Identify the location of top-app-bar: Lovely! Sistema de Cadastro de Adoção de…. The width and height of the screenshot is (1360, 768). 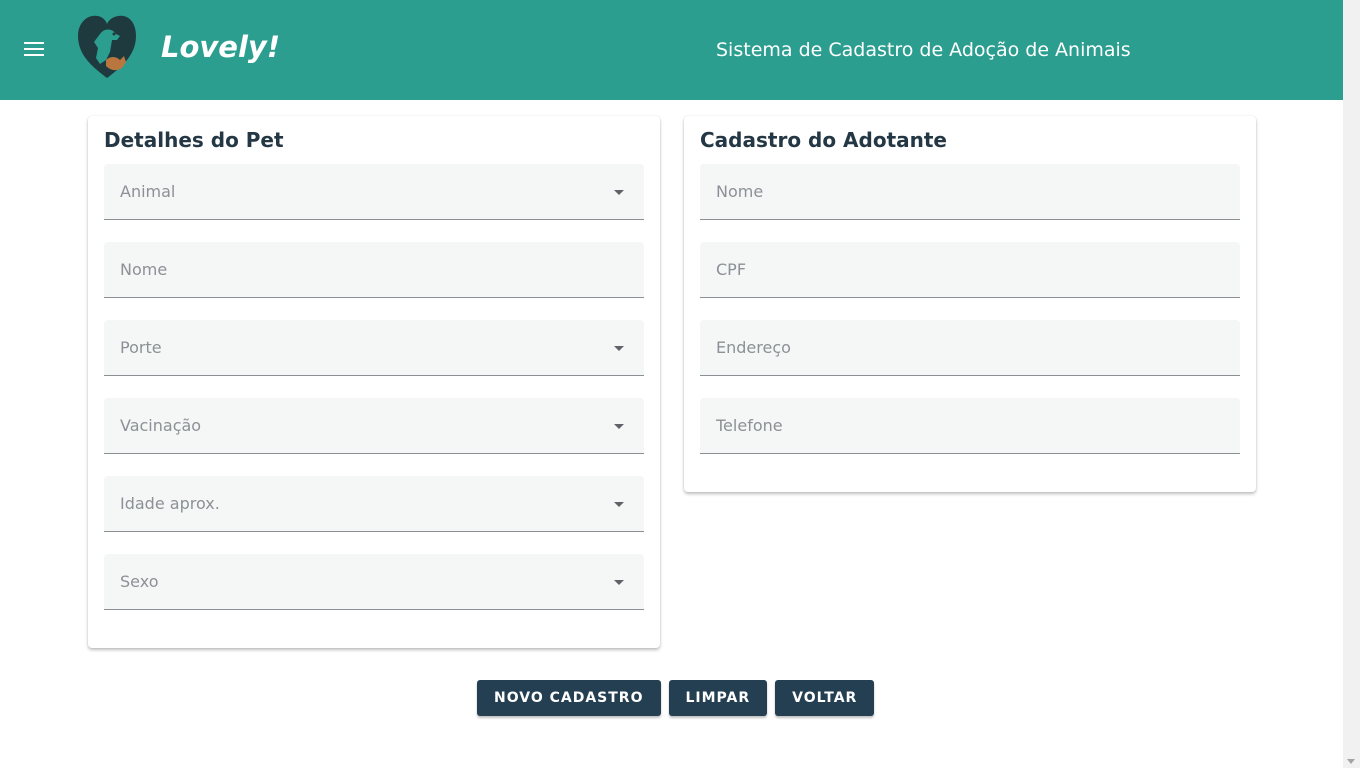
(671, 50).